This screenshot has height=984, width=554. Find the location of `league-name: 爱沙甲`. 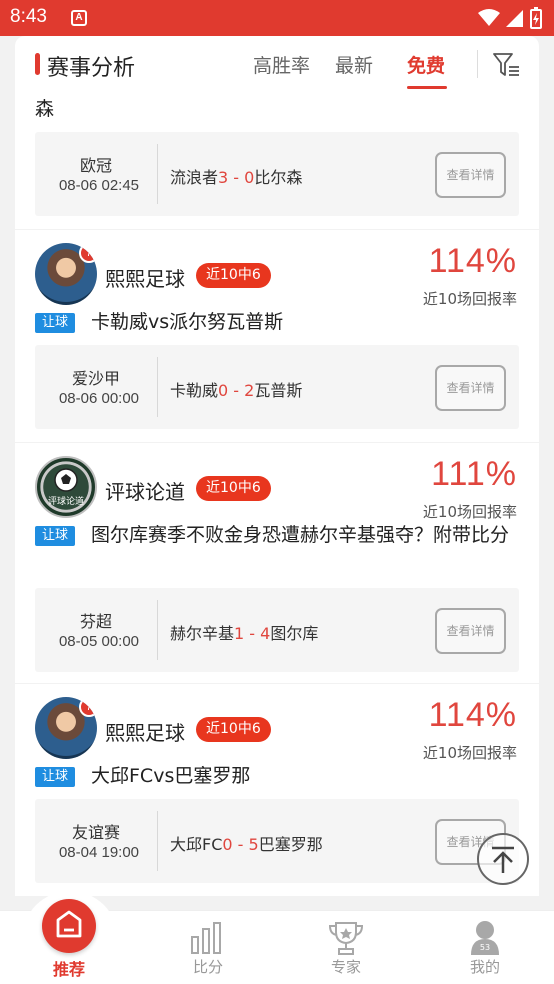

league-name: 爱沙甲 is located at coordinates (95, 378).